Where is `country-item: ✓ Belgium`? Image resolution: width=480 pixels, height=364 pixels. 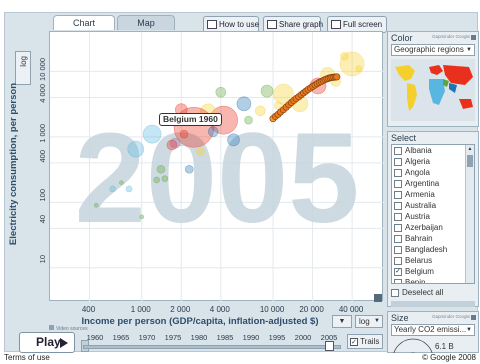 country-item: ✓ Belgium is located at coordinates (427, 271).